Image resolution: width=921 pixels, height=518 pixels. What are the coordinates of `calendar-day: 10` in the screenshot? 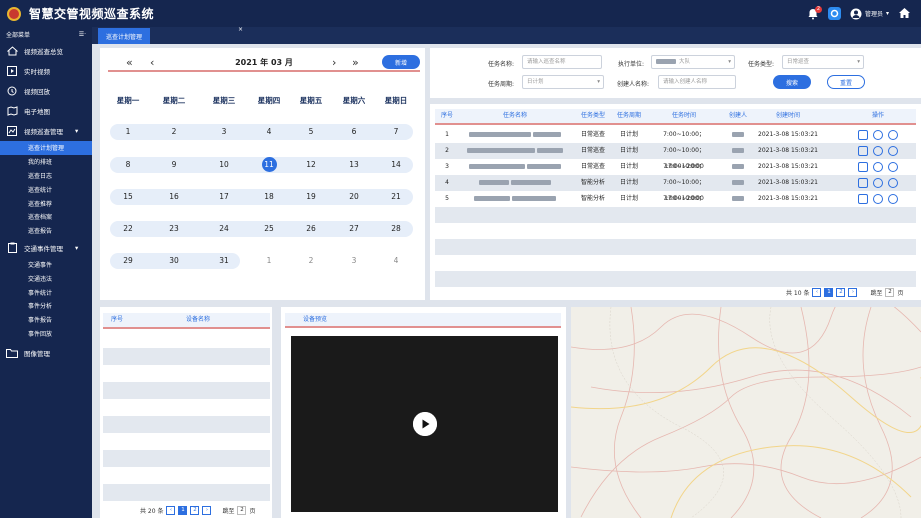 It's located at (224, 165).